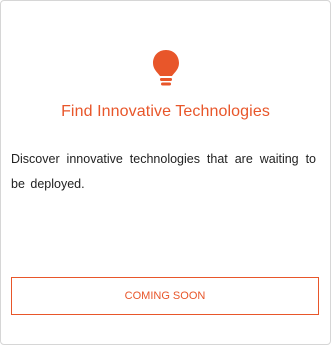 This screenshot has height=347, width=333. I want to click on lightbulb-icon, so click(166, 68).